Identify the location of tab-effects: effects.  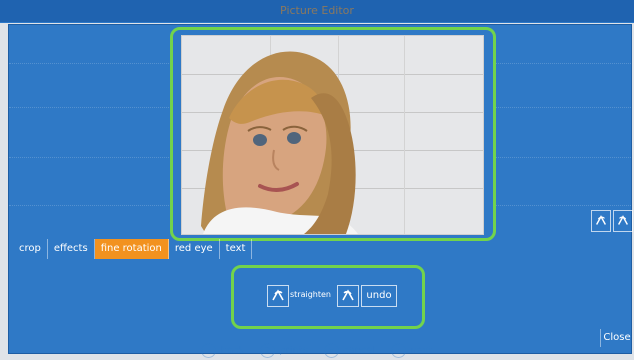
(71, 249).